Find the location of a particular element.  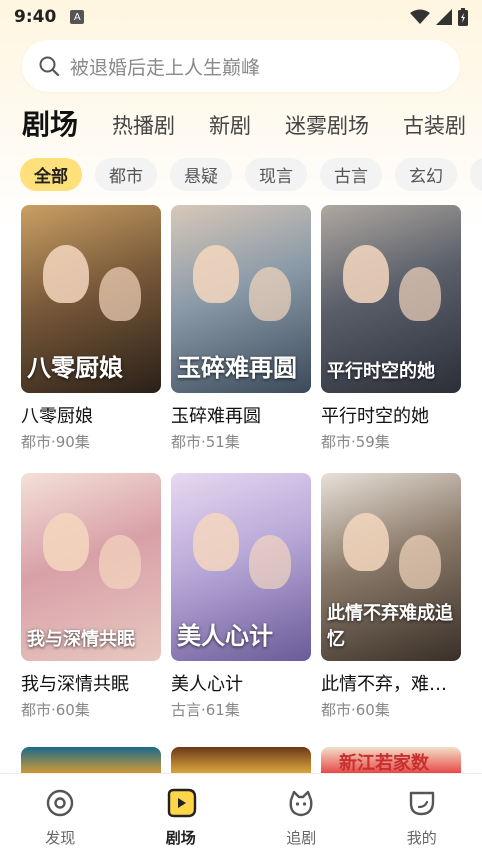

drama-card: 美人心计 美人心计 古言·61集 is located at coordinates (241, 596).